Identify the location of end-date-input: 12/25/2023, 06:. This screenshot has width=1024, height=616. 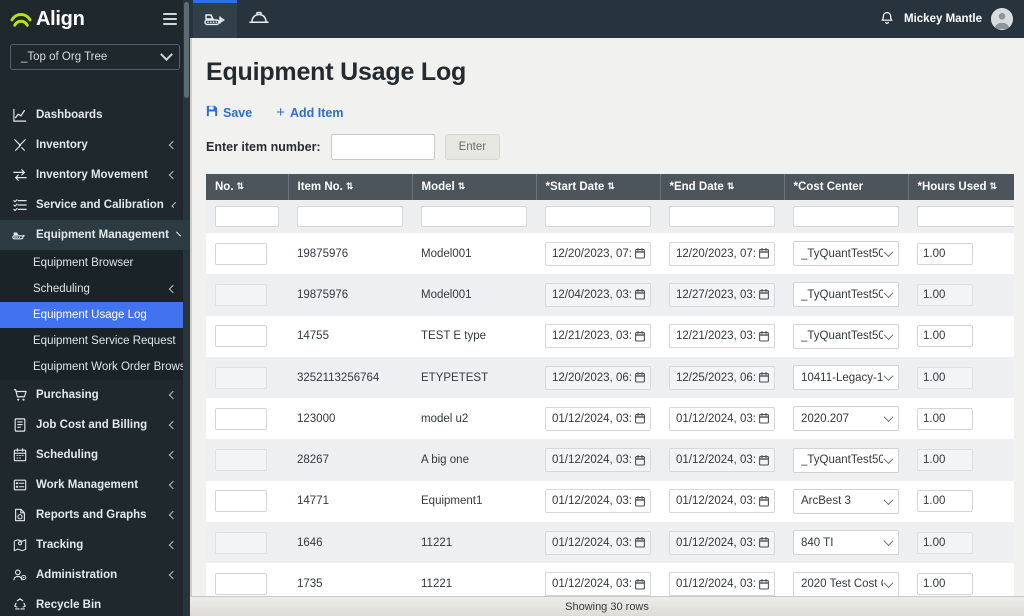
(722, 377).